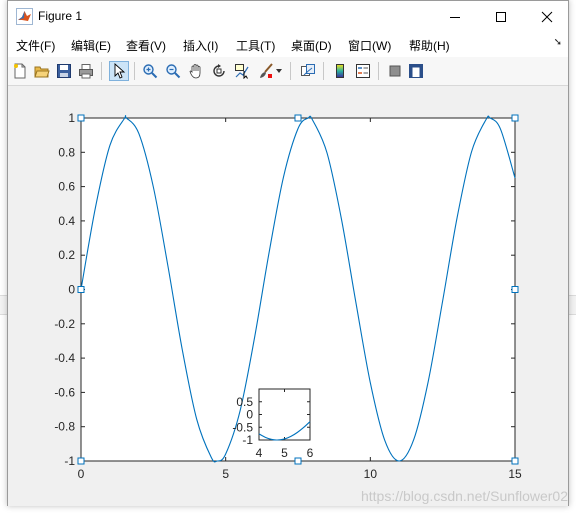 The image size is (576, 514). I want to click on y-tick-label: -0.6, so click(64, 392).